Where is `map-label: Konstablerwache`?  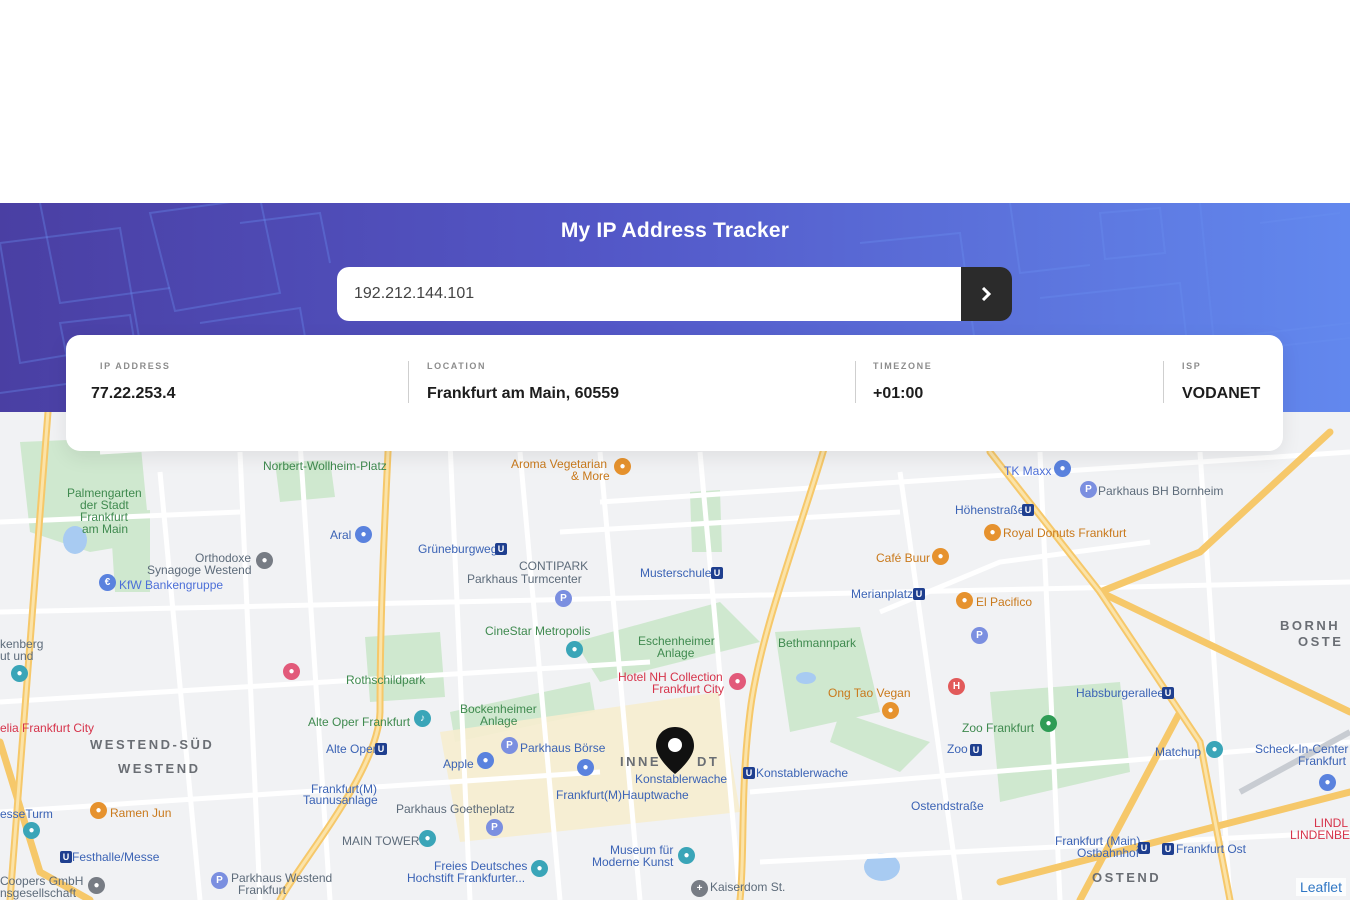
map-label: Konstablerwache is located at coordinates (802, 773).